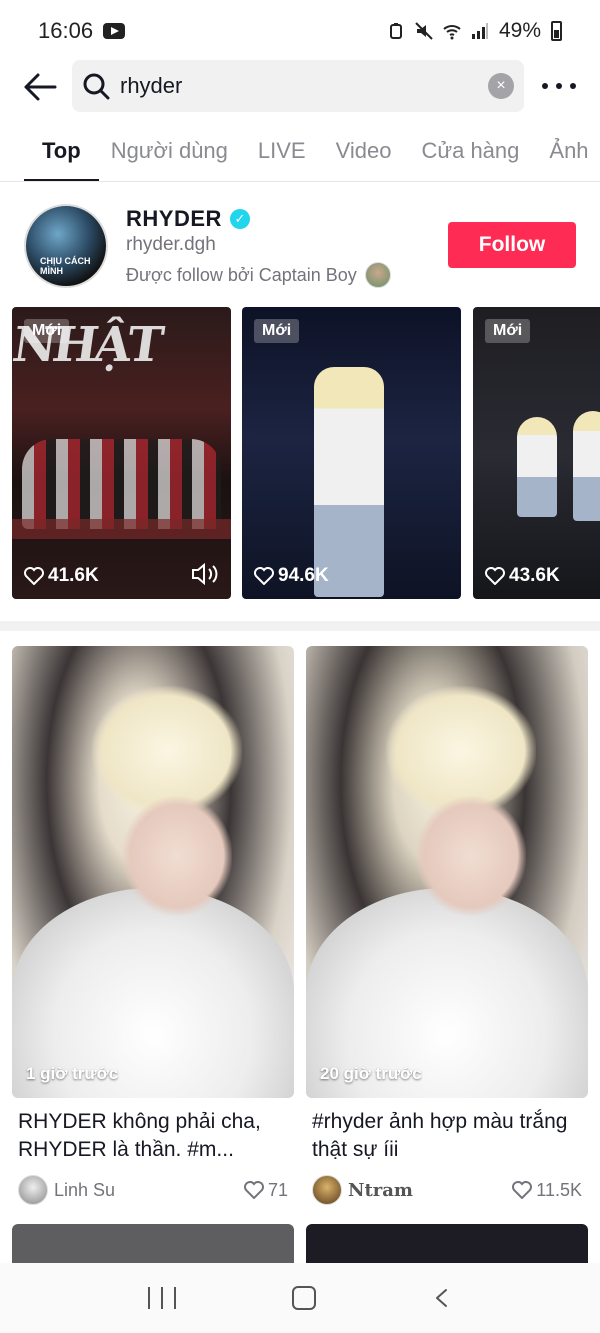  I want to click on like-count: 41.6K, so click(61, 576).